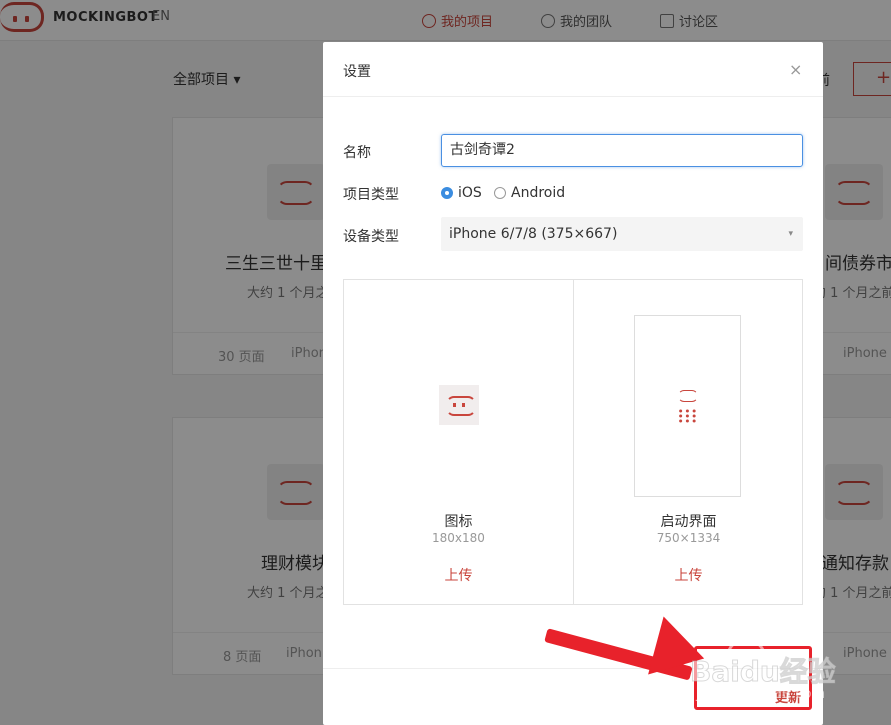 This screenshot has width=891, height=725. I want to click on radio-android: Android, so click(529, 193).